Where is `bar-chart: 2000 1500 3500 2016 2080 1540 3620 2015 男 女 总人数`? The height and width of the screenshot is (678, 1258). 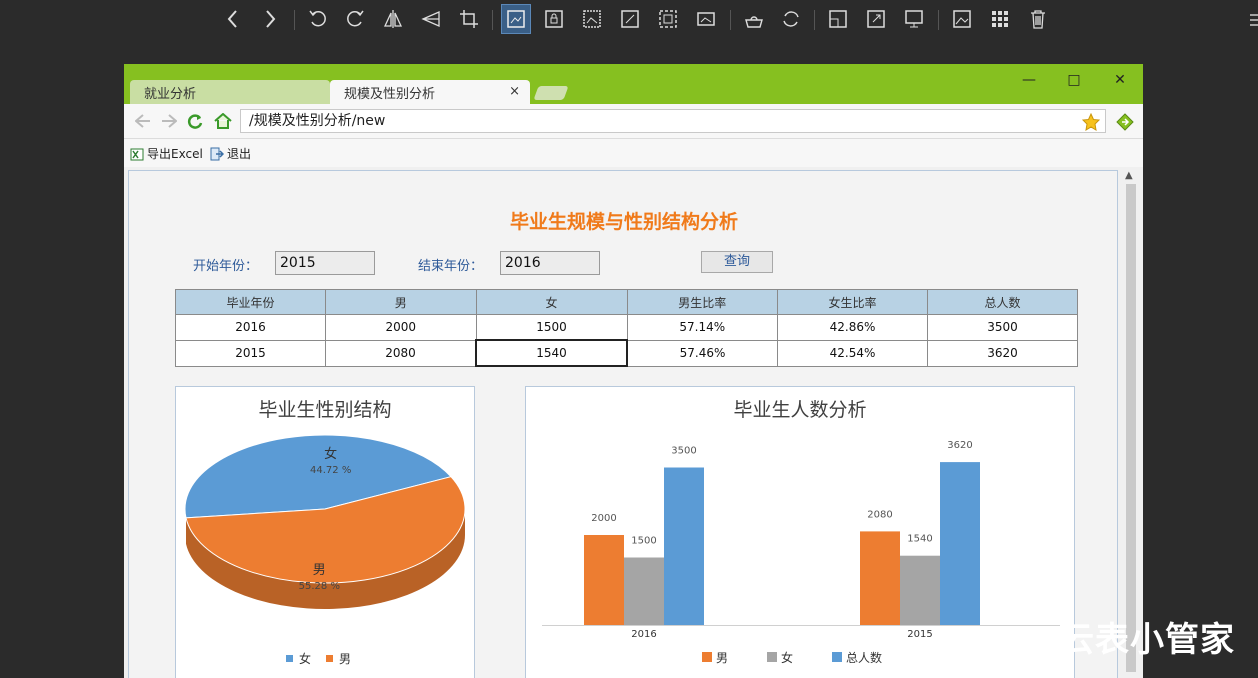 bar-chart: 2000 1500 3500 2016 2080 1540 3620 2015 男 女 总人数 is located at coordinates (801, 552).